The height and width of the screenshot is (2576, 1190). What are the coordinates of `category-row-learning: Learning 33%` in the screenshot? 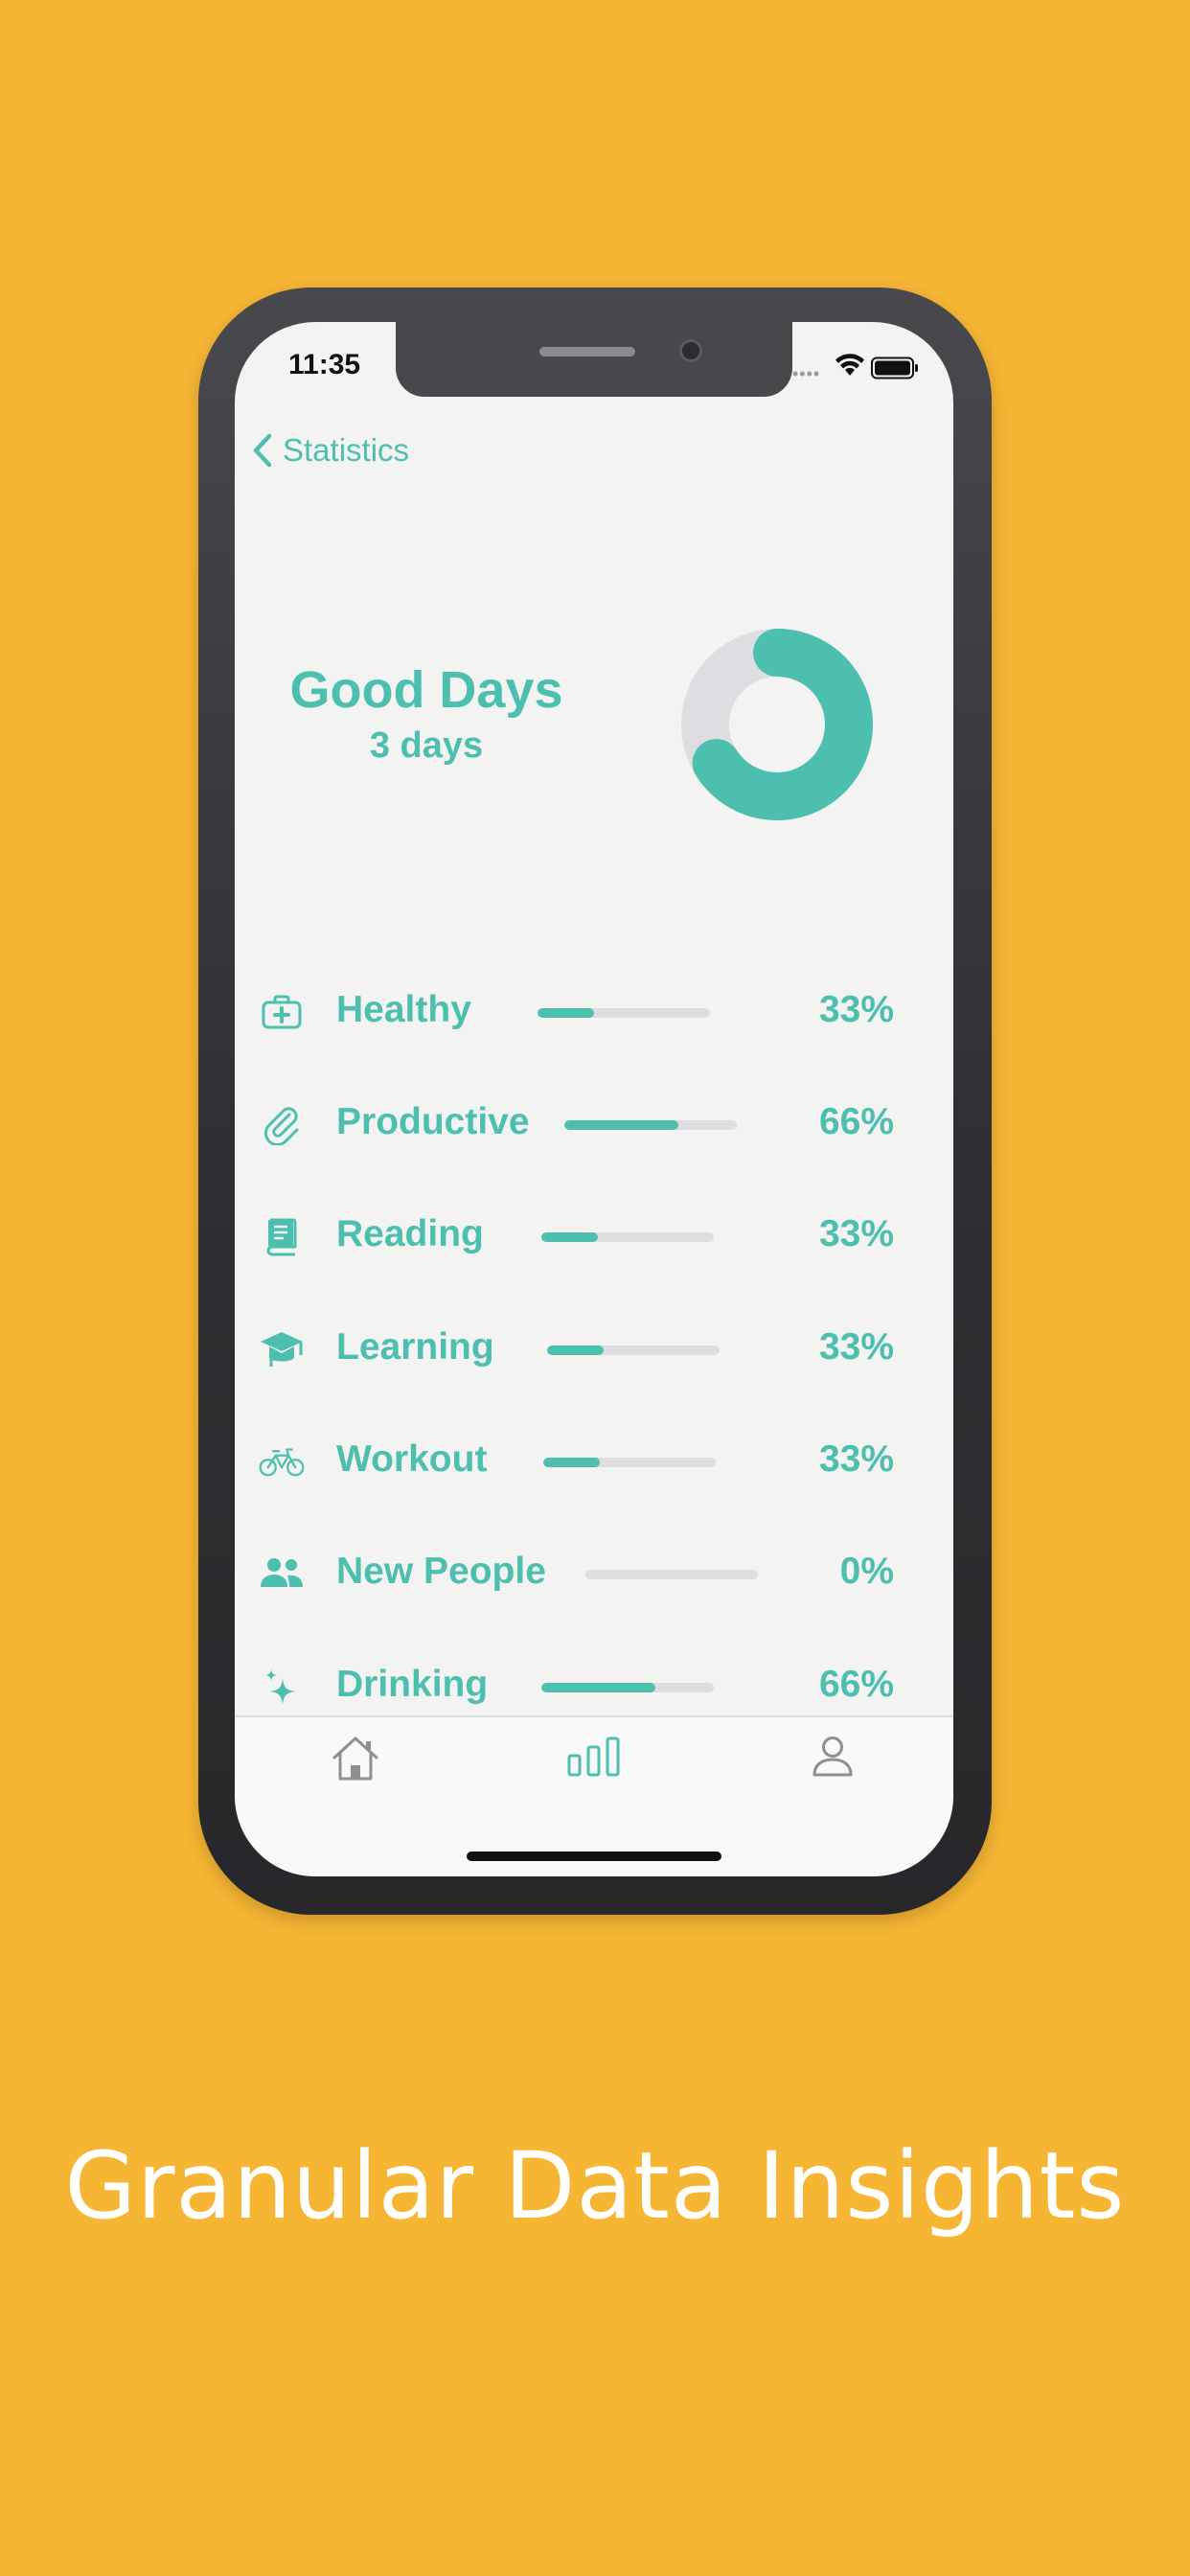 It's located at (594, 1349).